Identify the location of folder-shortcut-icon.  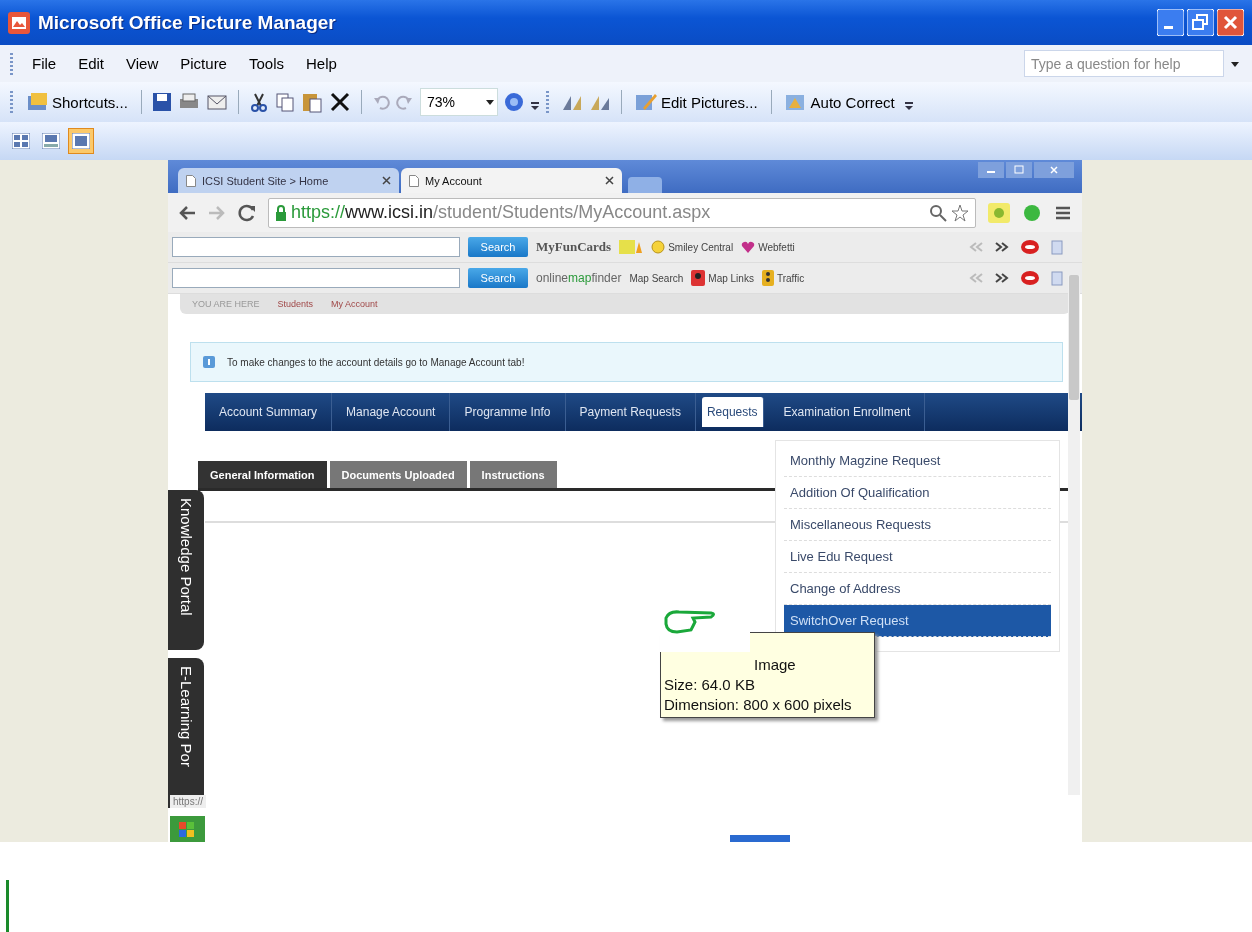
(38, 102).